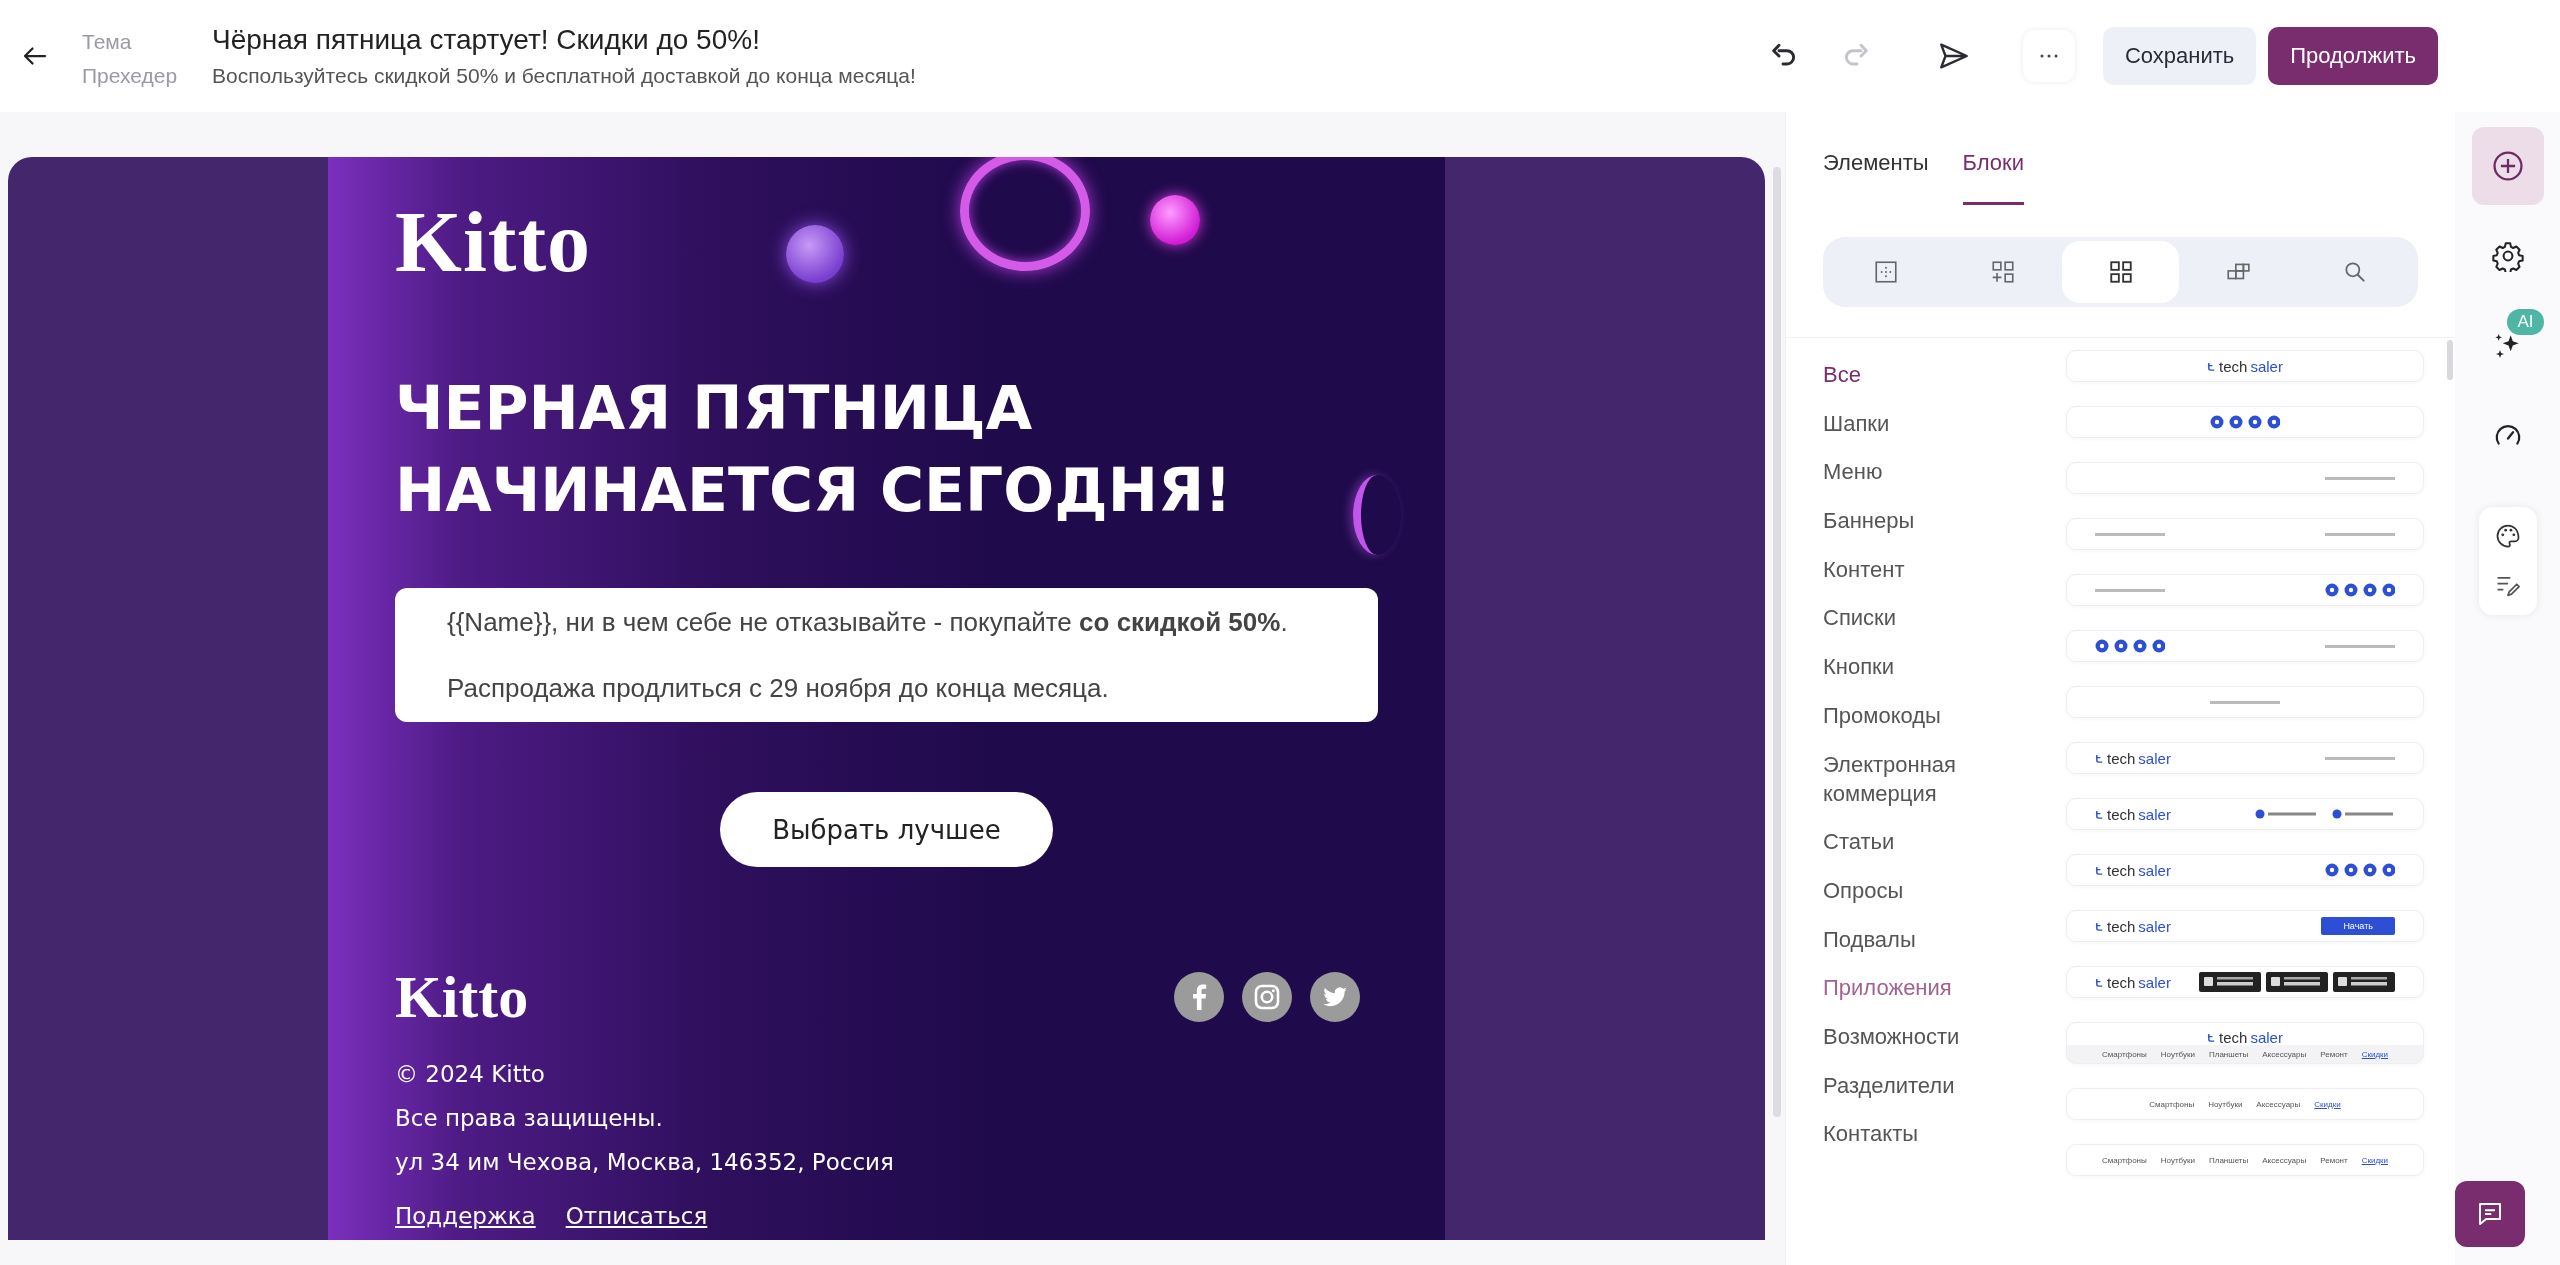  I want to click on add-icon, so click(2507, 166).